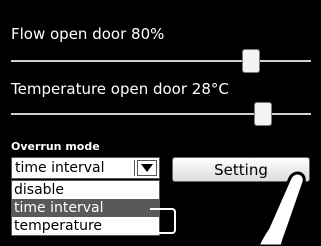  I want to click on temperature-open-door-label: Temperature open door 28°C, so click(120, 89).